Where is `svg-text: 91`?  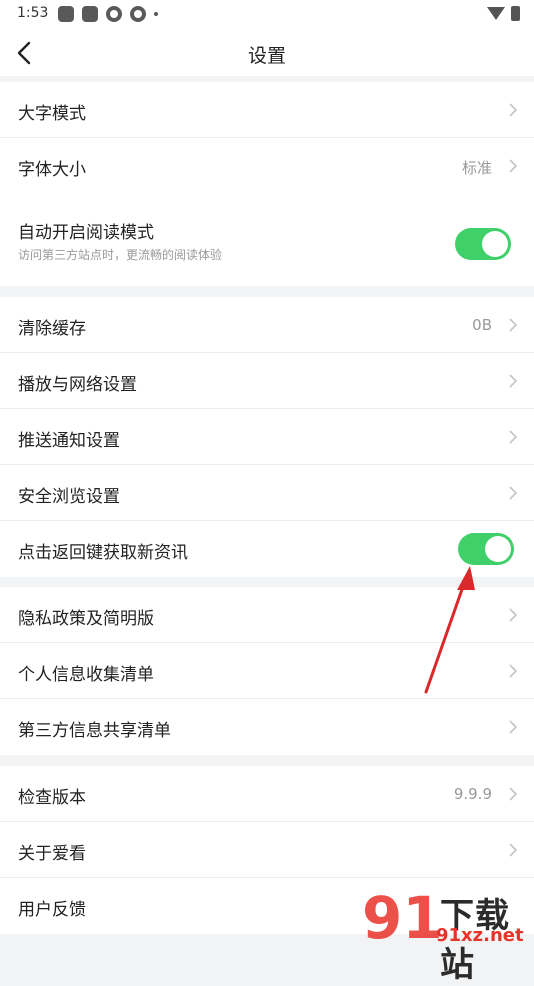 svg-text: 91 is located at coordinates (402, 915).